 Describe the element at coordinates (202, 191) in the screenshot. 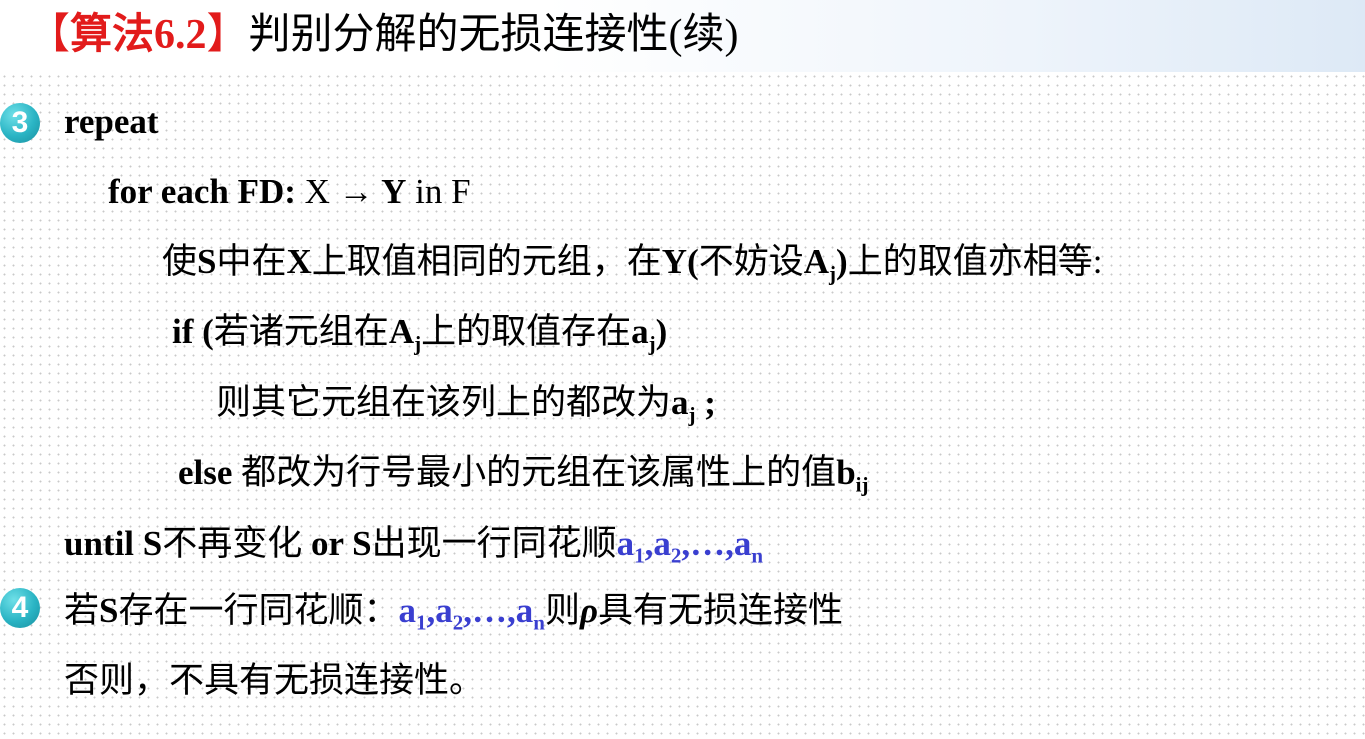

I see `for-keyword: for each FD:` at that location.